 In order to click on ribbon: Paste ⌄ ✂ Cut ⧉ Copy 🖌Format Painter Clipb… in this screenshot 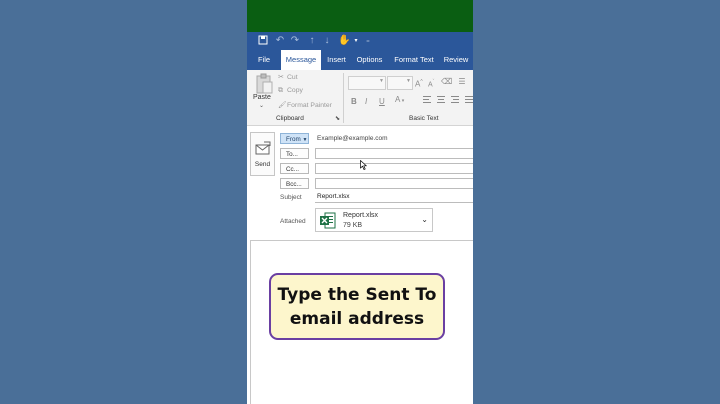, I will do `click(360, 98)`.